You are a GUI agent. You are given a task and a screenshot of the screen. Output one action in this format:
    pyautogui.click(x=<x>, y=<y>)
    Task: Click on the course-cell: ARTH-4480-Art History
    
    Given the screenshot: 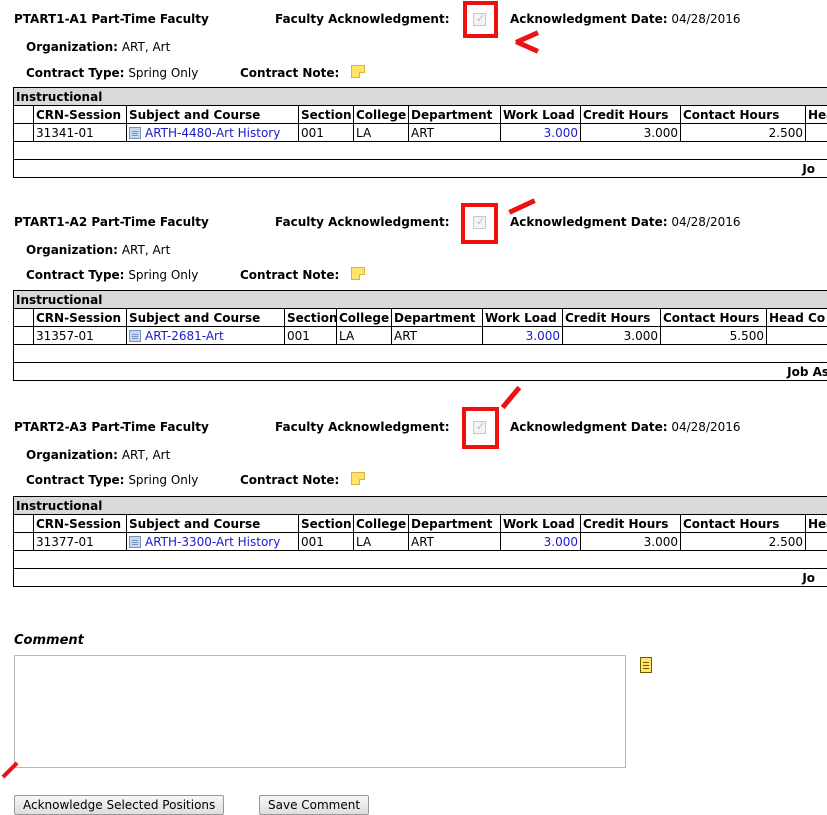 What is the action you would take?
    pyautogui.click(x=213, y=133)
    